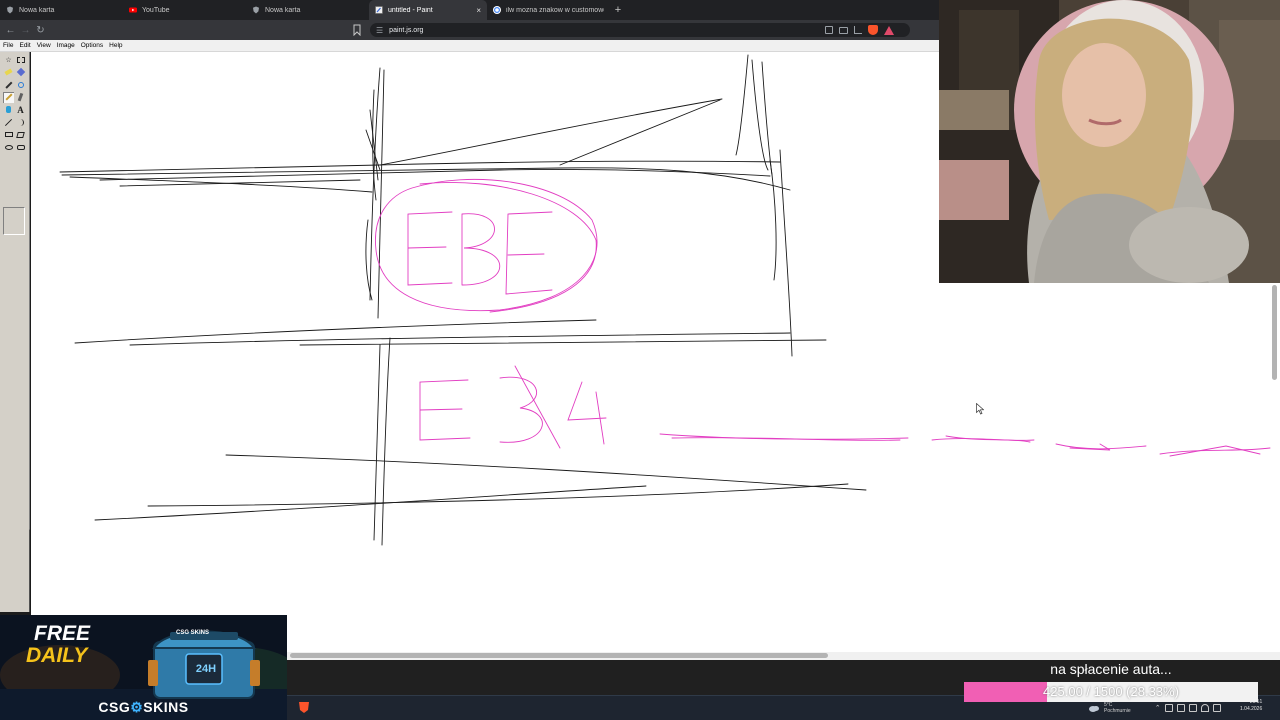 This screenshot has width=1280, height=720. What do you see at coordinates (156, 10) in the screenshot?
I see `tab-label: YouTube` at bounding box center [156, 10].